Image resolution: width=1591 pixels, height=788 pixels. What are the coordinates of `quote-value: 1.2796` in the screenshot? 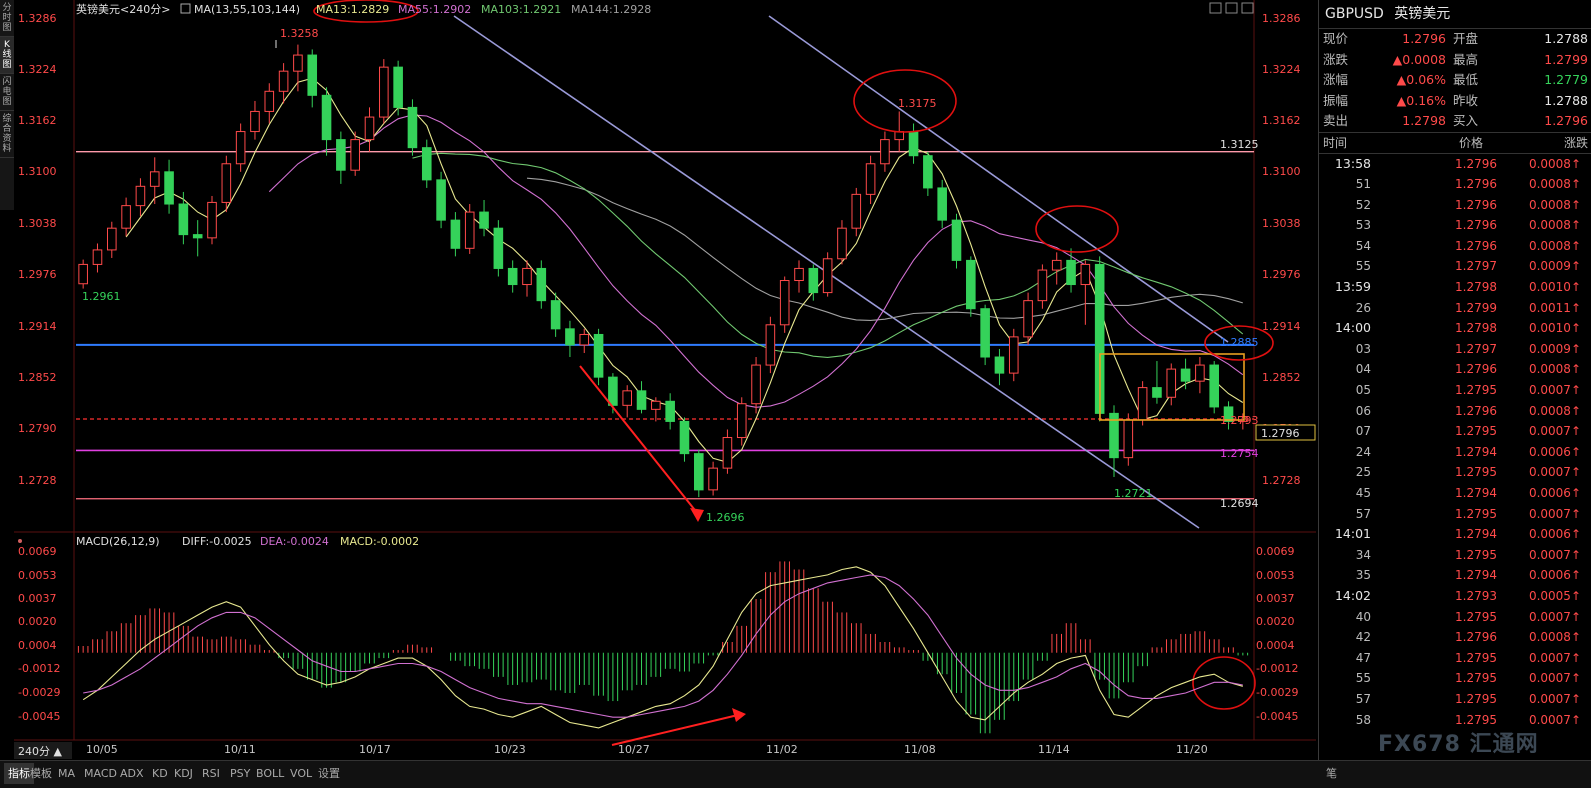 It's located at (1566, 120).